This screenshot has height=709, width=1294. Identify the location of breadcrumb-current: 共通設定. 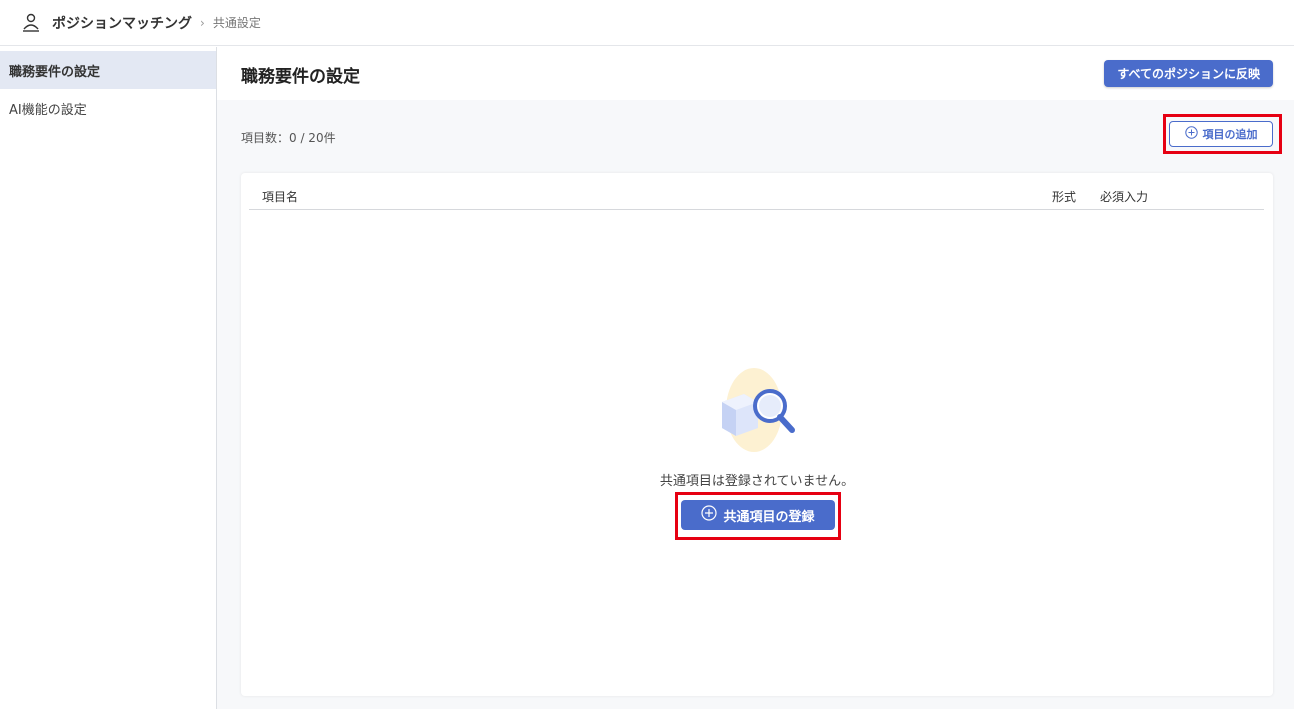
(236, 23).